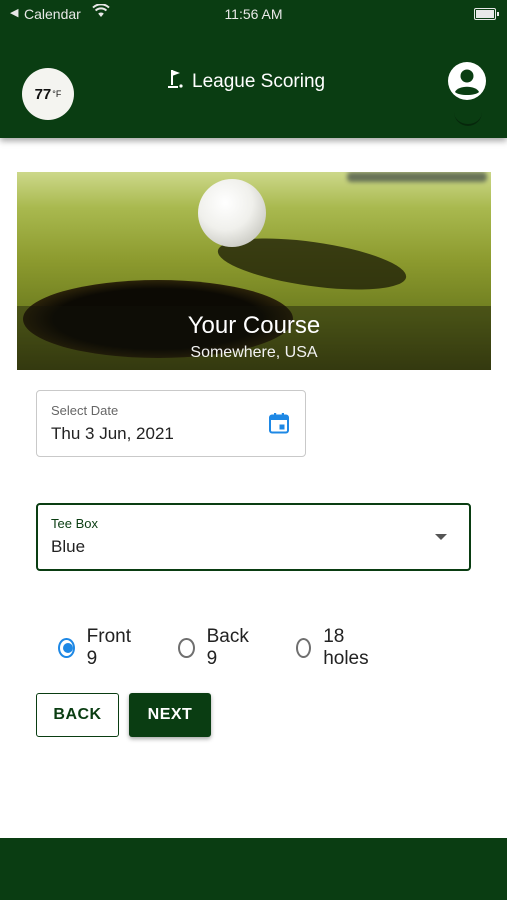  What do you see at coordinates (232, 213) in the screenshot?
I see `golf-ball` at bounding box center [232, 213].